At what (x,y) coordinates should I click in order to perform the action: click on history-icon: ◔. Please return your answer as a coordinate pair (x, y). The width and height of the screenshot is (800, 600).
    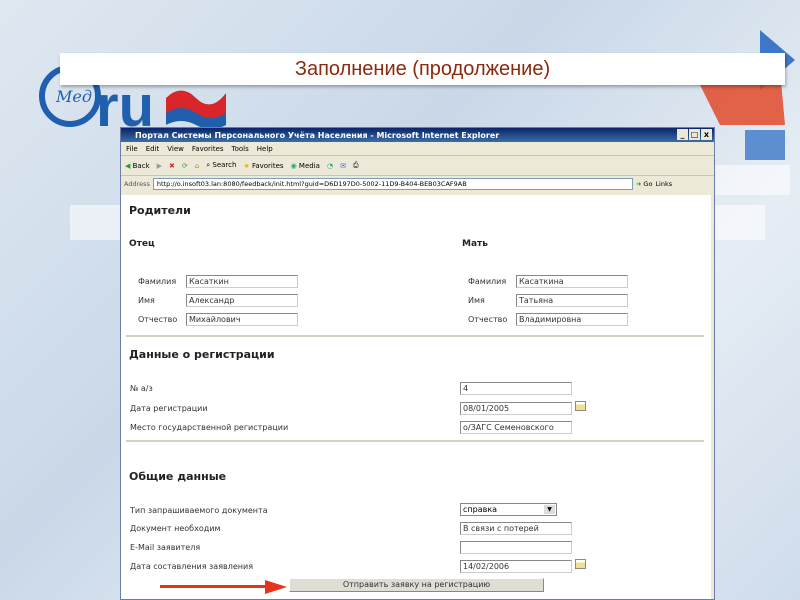
    Looking at the image, I should click on (330, 166).